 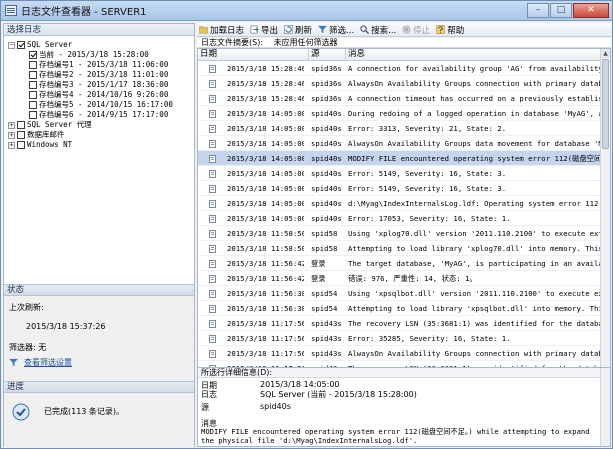 I want to click on search-icon, so click(x=365, y=29).